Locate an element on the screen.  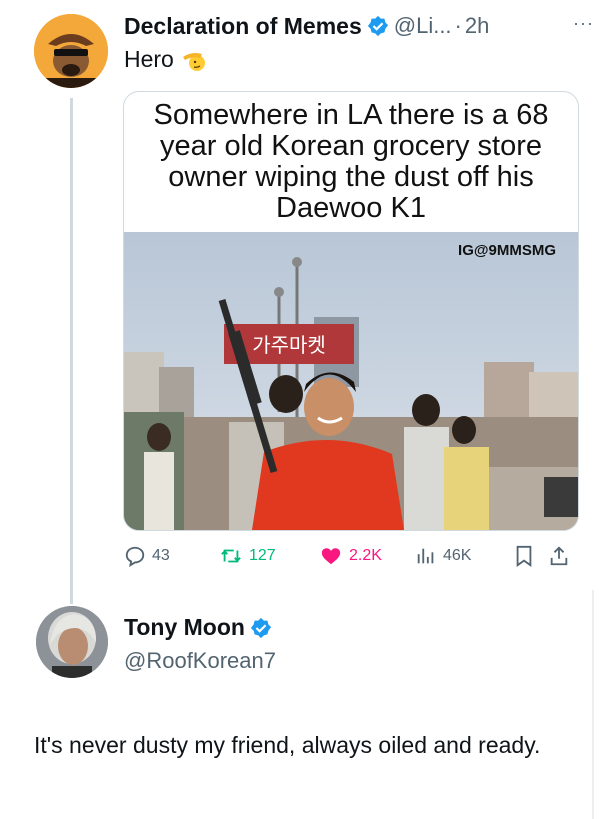
tweet-header: Declaration of Memes @Li... · 2h ··· is located at coordinates (359, 26).